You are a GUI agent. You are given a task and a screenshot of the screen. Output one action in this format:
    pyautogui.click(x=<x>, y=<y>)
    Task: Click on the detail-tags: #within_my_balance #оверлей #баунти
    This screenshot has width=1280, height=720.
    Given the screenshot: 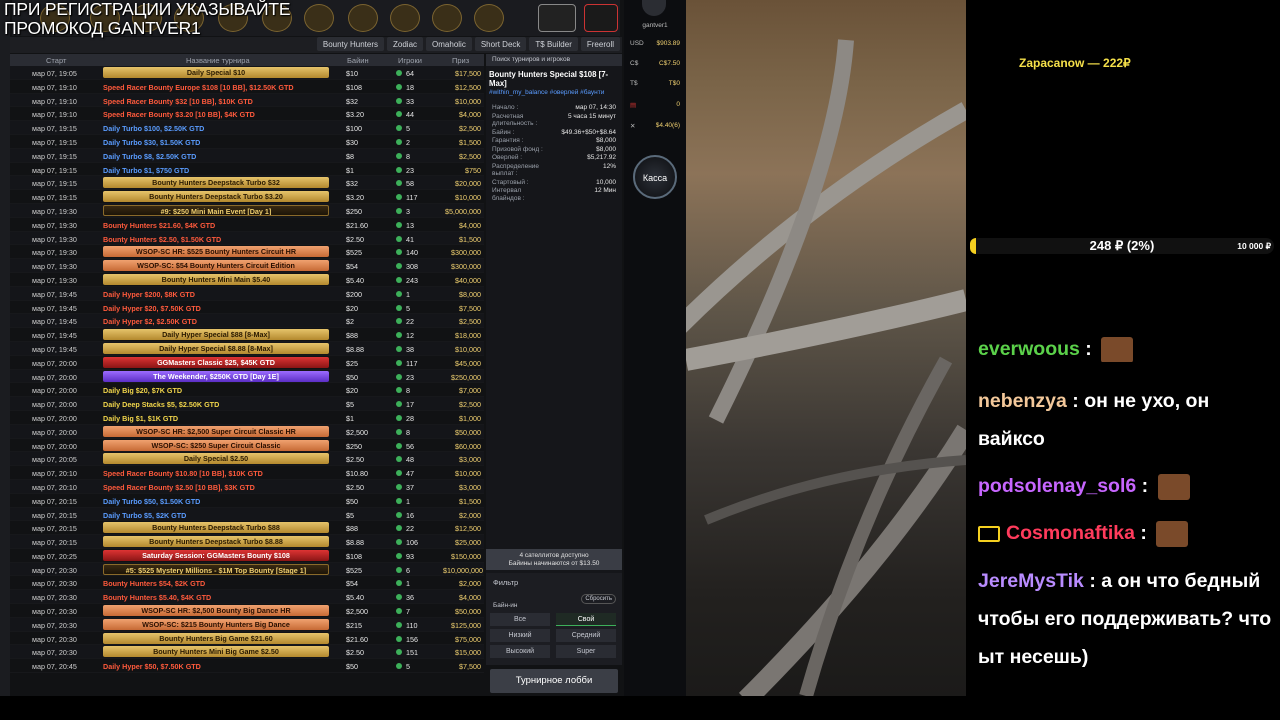 What is the action you would take?
    pyautogui.click(x=554, y=92)
    